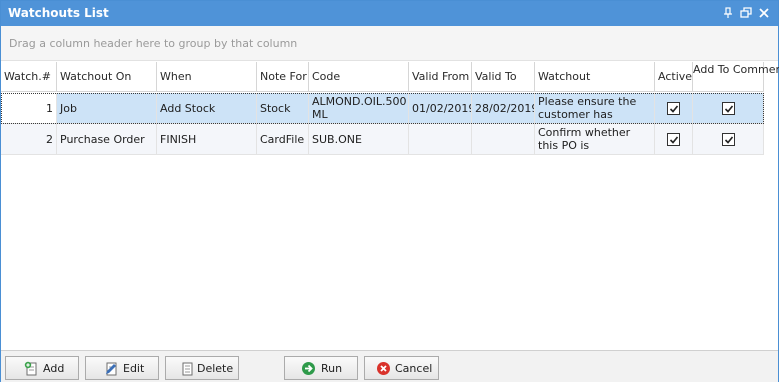 Image resolution: width=779 pixels, height=382 pixels. Describe the element at coordinates (188, 108) in the screenshot. I see `cell-when: Add Stock` at that location.